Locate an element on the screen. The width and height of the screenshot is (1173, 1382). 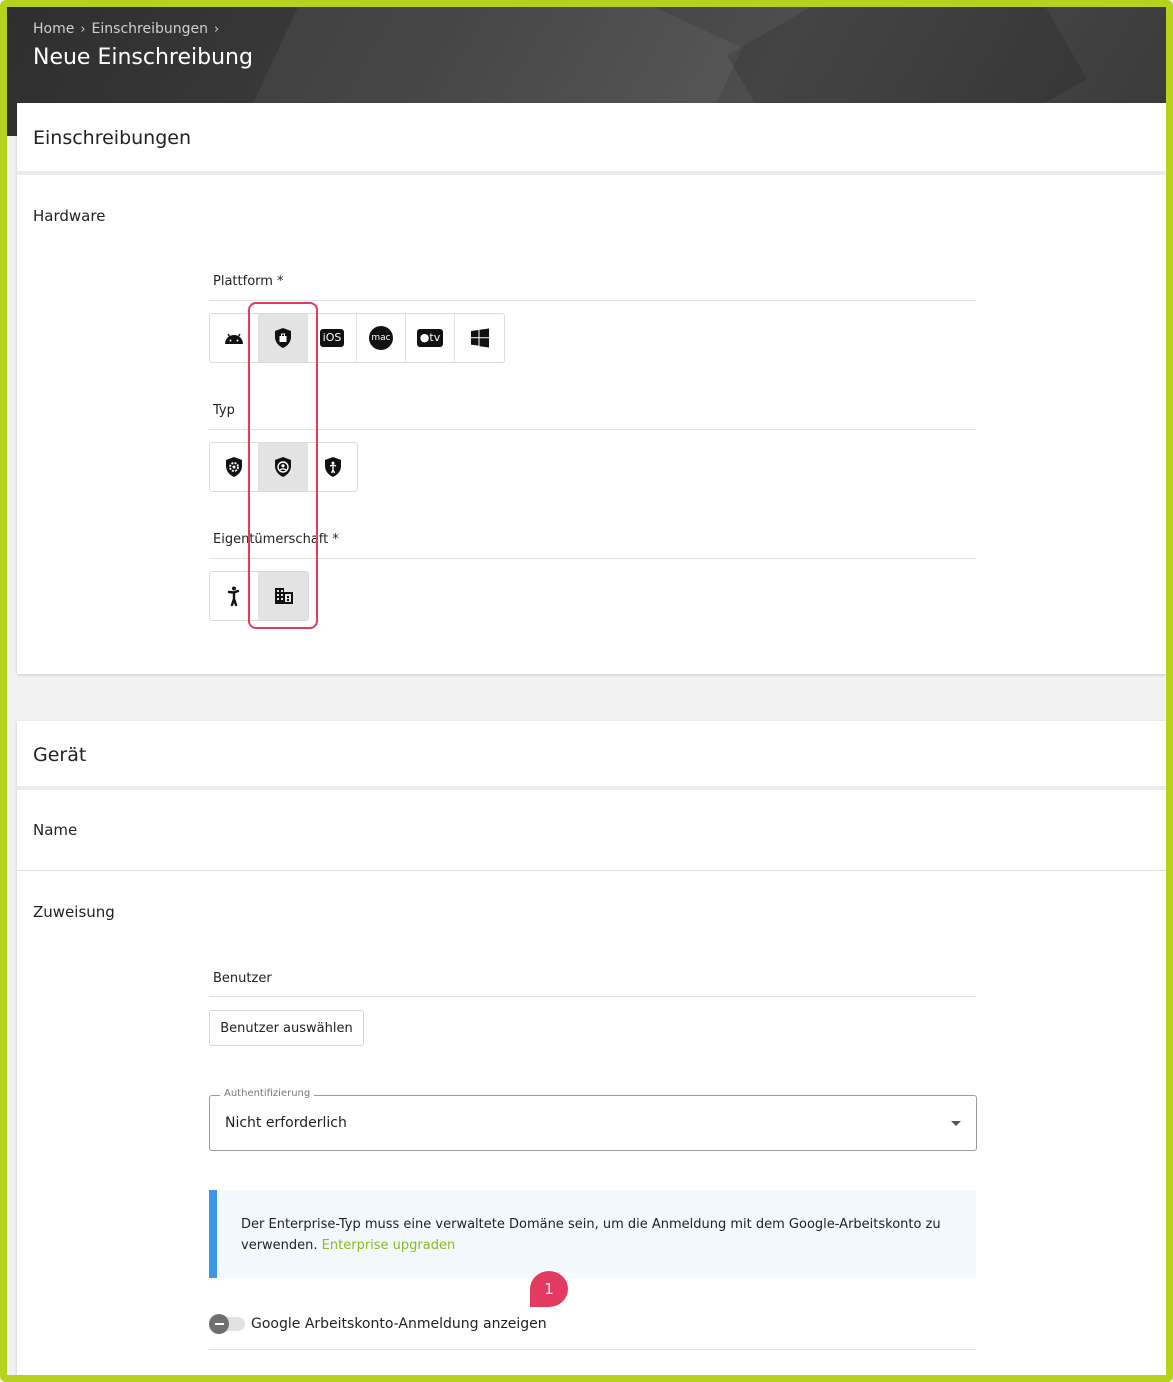
google-login-toggle-row: Google Arbeitskonto-Anmeldung anzeigen is located at coordinates (378, 1324).